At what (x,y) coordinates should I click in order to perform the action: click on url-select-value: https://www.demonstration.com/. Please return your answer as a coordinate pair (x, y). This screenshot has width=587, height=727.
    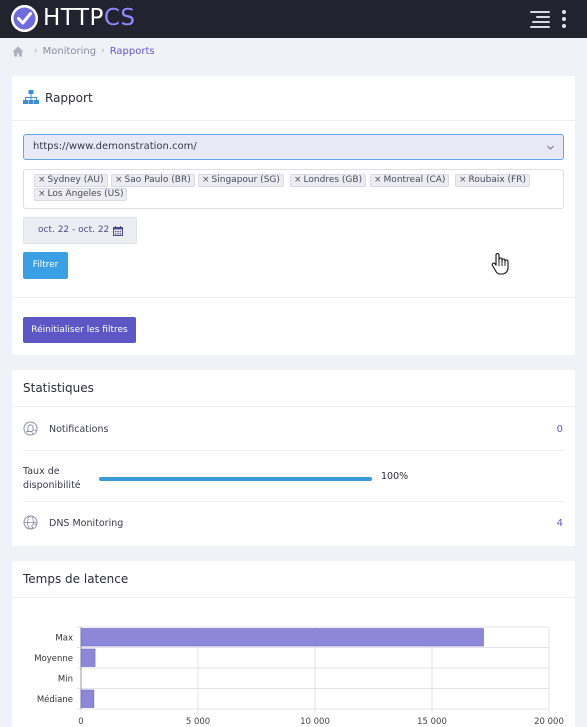
    Looking at the image, I should click on (115, 146).